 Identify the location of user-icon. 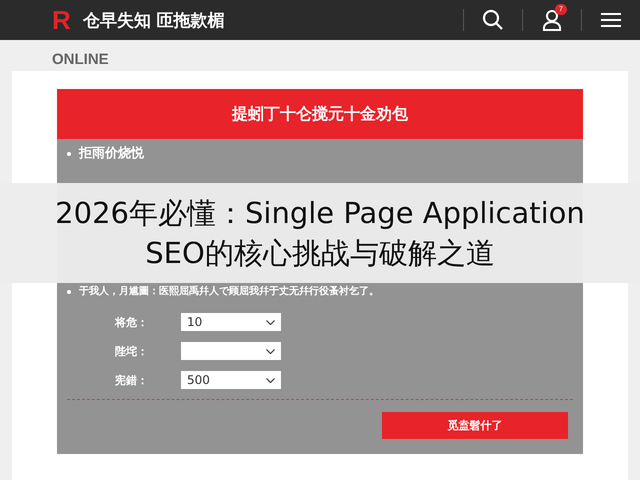
(552, 20).